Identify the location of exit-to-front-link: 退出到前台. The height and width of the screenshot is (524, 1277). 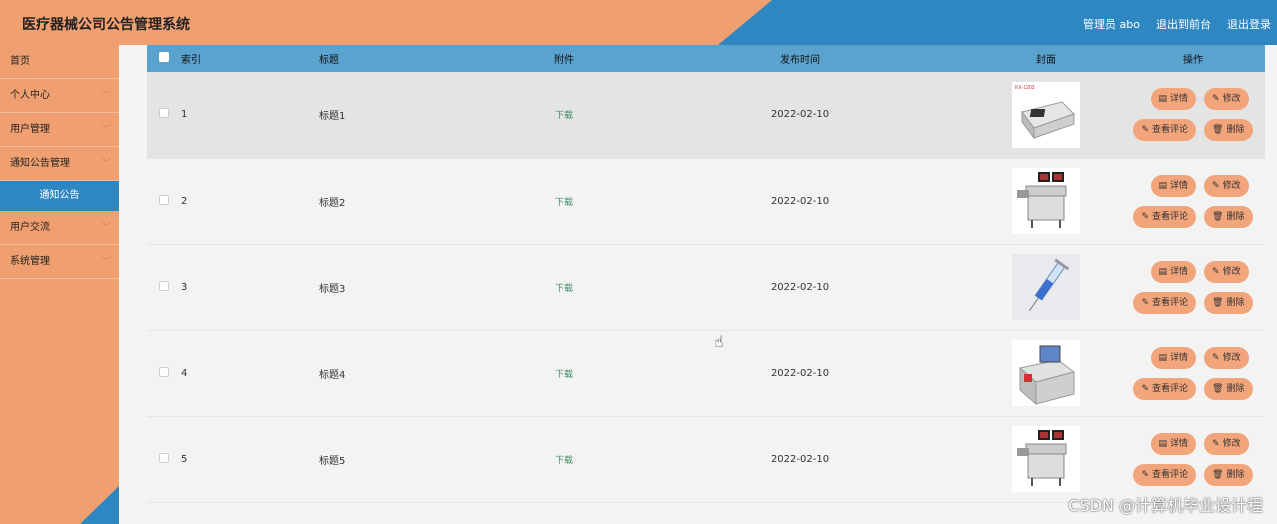
(1183, 24).